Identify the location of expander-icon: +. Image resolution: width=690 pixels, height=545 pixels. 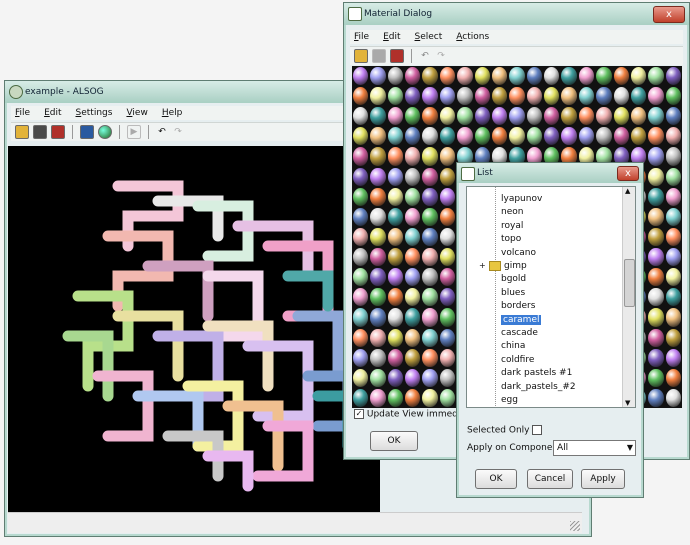
(482, 266).